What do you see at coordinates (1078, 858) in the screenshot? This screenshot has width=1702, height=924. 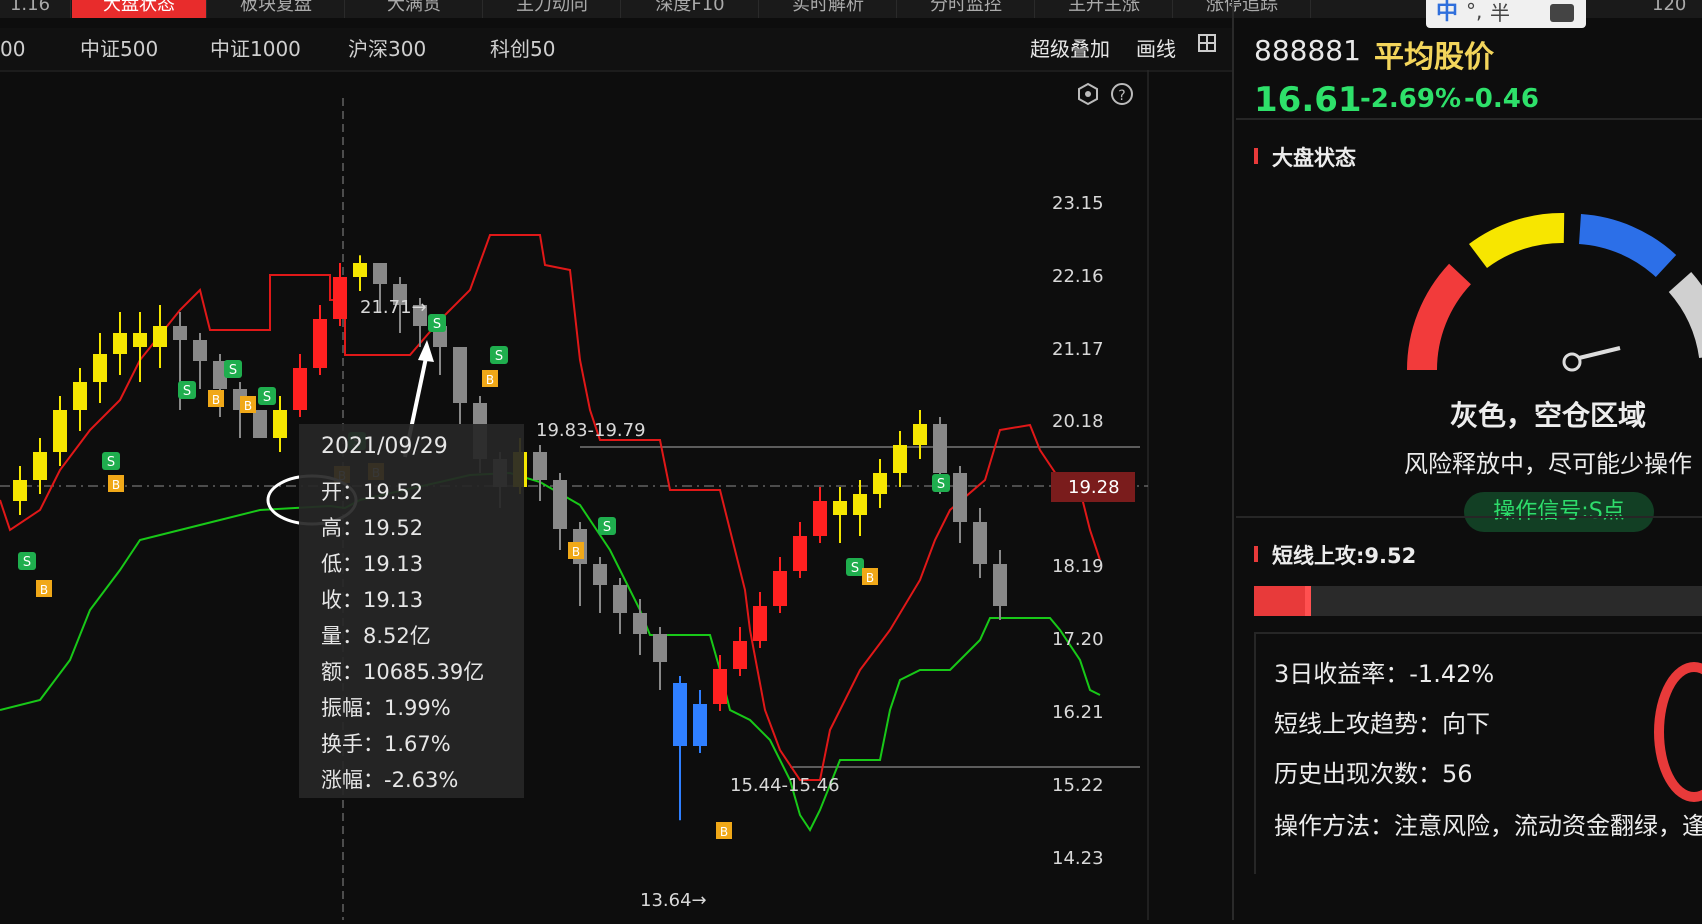 I see `y-tick-label: 14.23` at bounding box center [1078, 858].